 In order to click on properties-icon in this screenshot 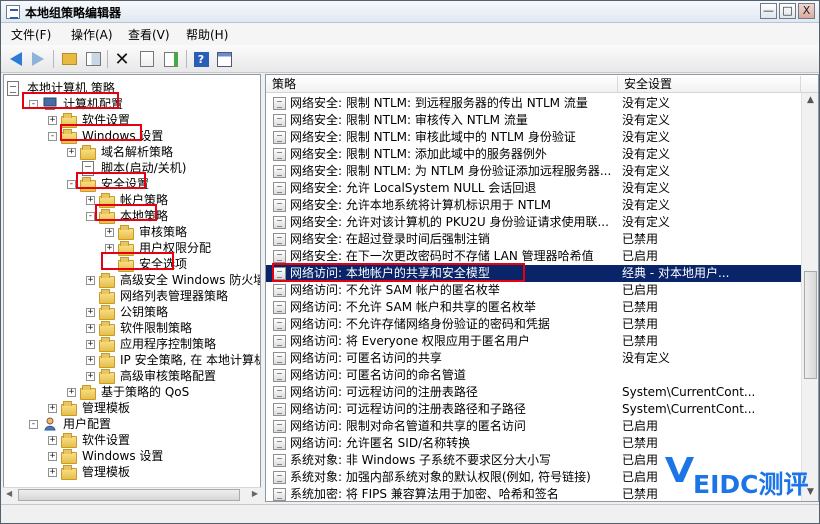, I will do `click(147, 59)`.